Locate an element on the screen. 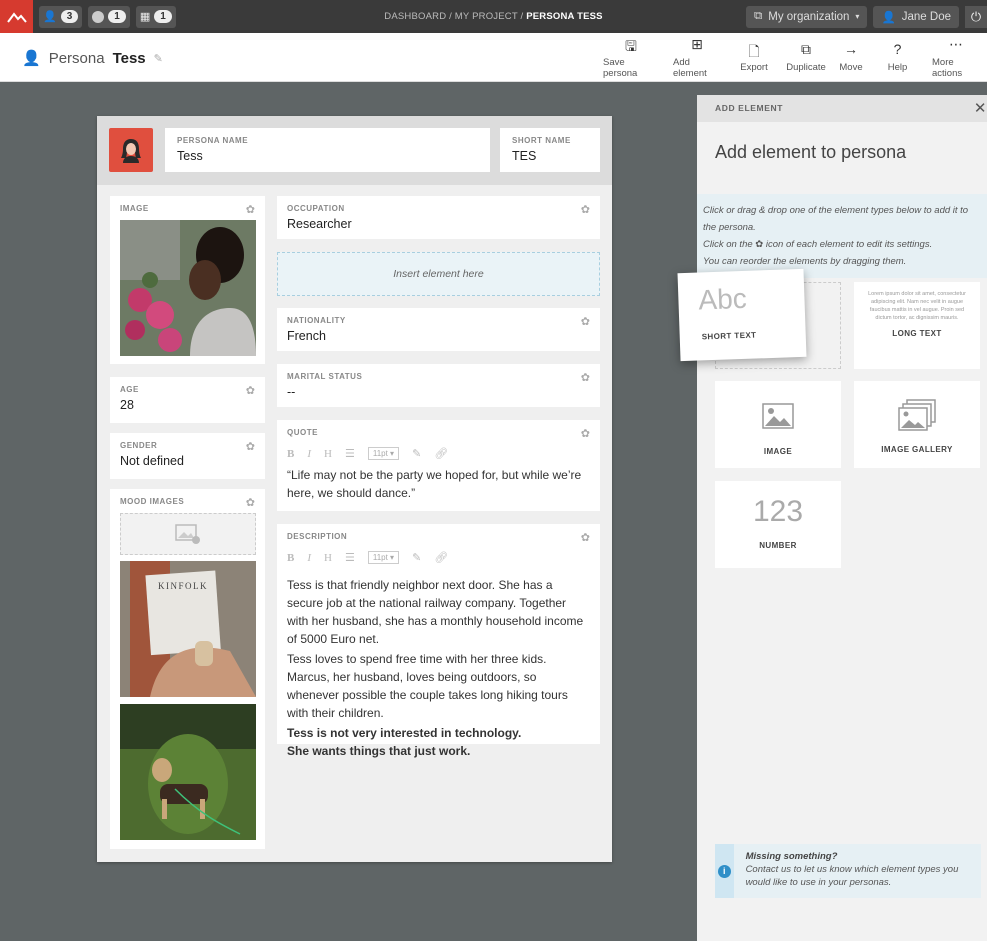 This screenshot has height=941, width=987. circle-icon is located at coordinates (98, 16).